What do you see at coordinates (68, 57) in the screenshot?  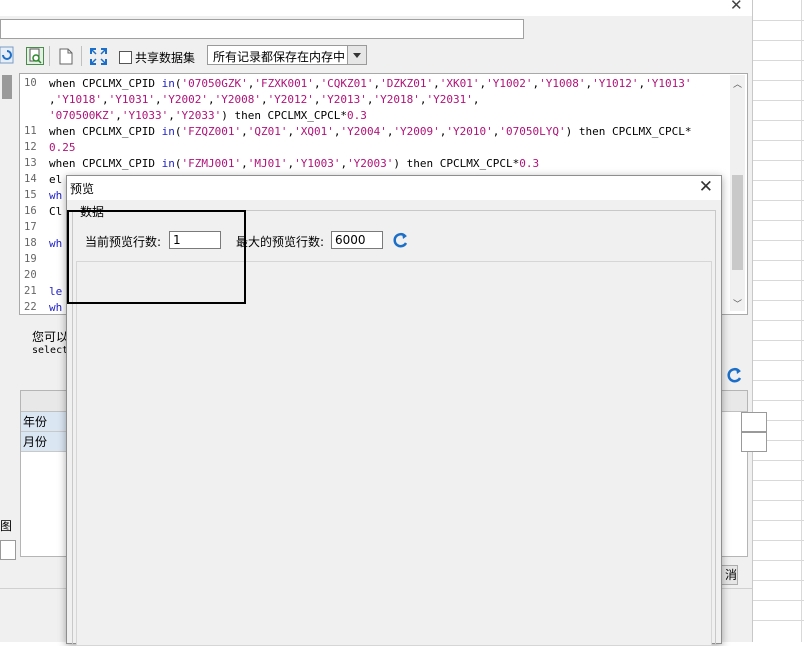 I see `new-document-icon` at bounding box center [68, 57].